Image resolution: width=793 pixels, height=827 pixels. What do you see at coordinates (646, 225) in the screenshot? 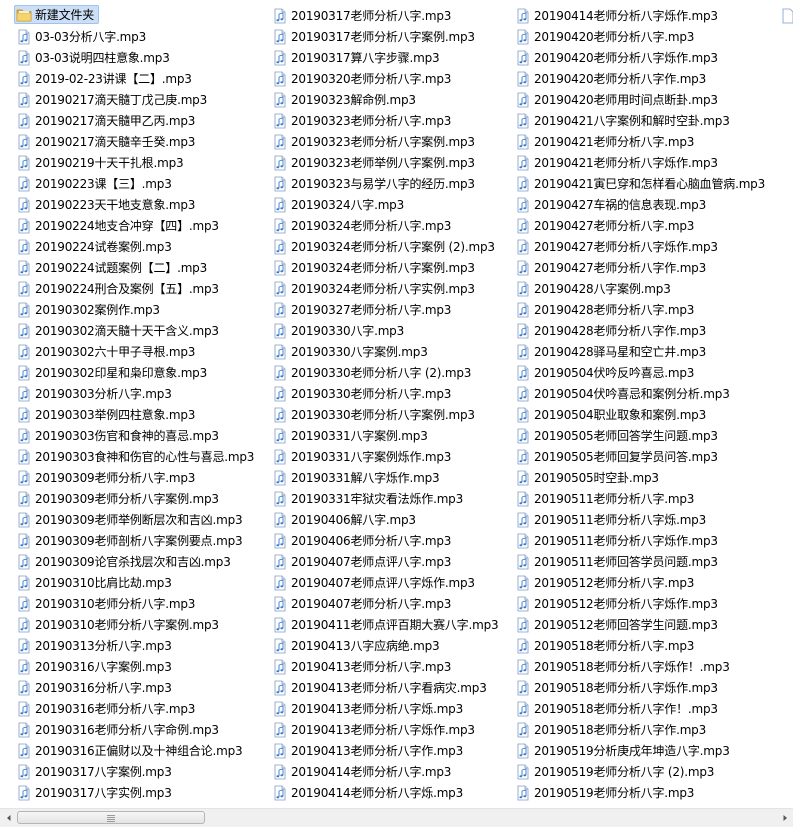
I see `file-item: 20190427老师分析八字.mp3` at bounding box center [646, 225].